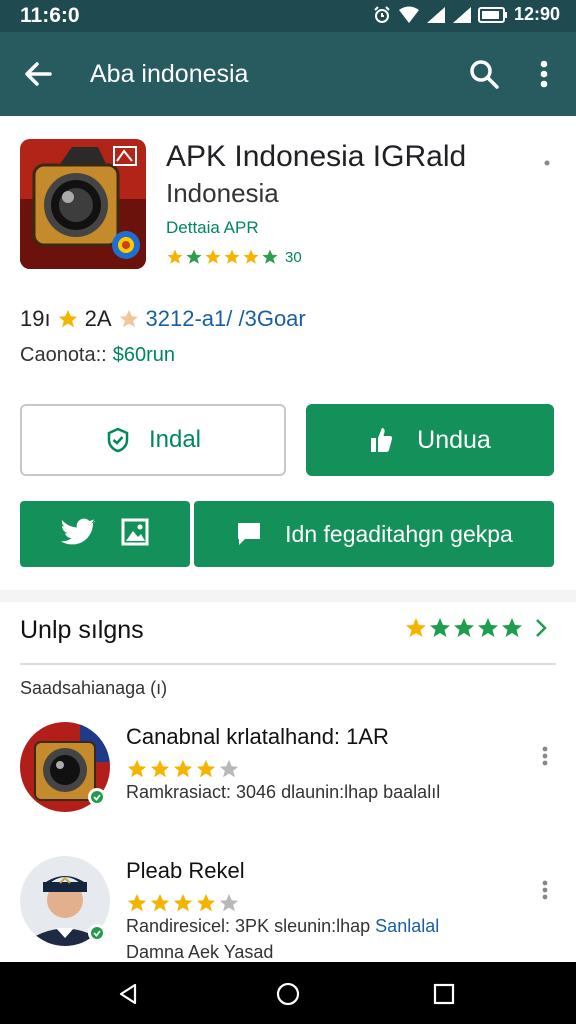 The height and width of the screenshot is (1024, 576). I want to click on image-share-button, so click(135, 534).